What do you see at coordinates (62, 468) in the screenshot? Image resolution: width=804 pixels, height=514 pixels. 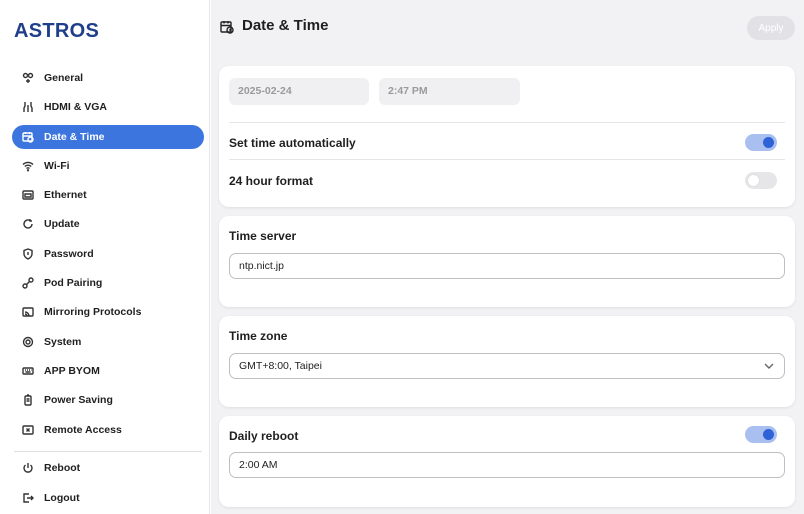 I see `sidebar-item-label: Reboot` at bounding box center [62, 468].